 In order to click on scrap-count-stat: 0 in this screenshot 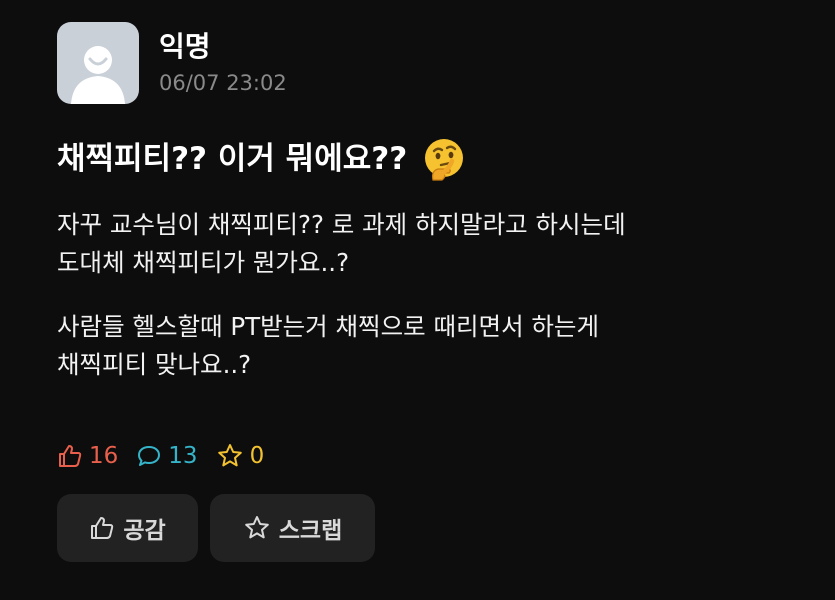, I will do `click(240, 456)`.